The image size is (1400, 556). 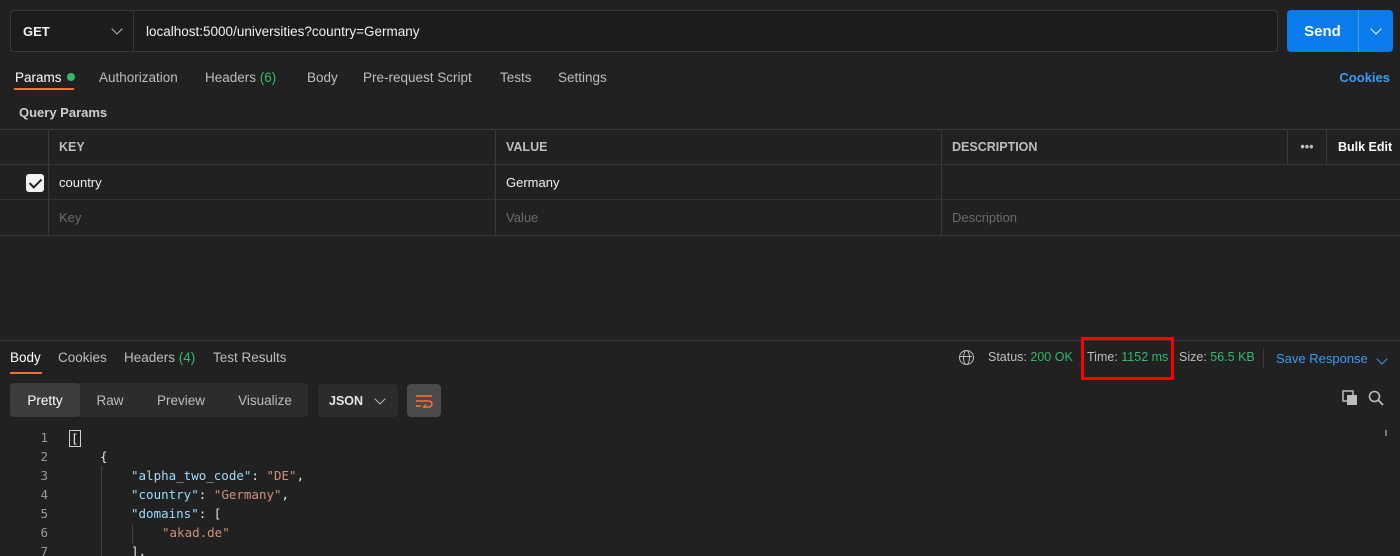 I want to click on json-string: "Germany", so click(x=247, y=494).